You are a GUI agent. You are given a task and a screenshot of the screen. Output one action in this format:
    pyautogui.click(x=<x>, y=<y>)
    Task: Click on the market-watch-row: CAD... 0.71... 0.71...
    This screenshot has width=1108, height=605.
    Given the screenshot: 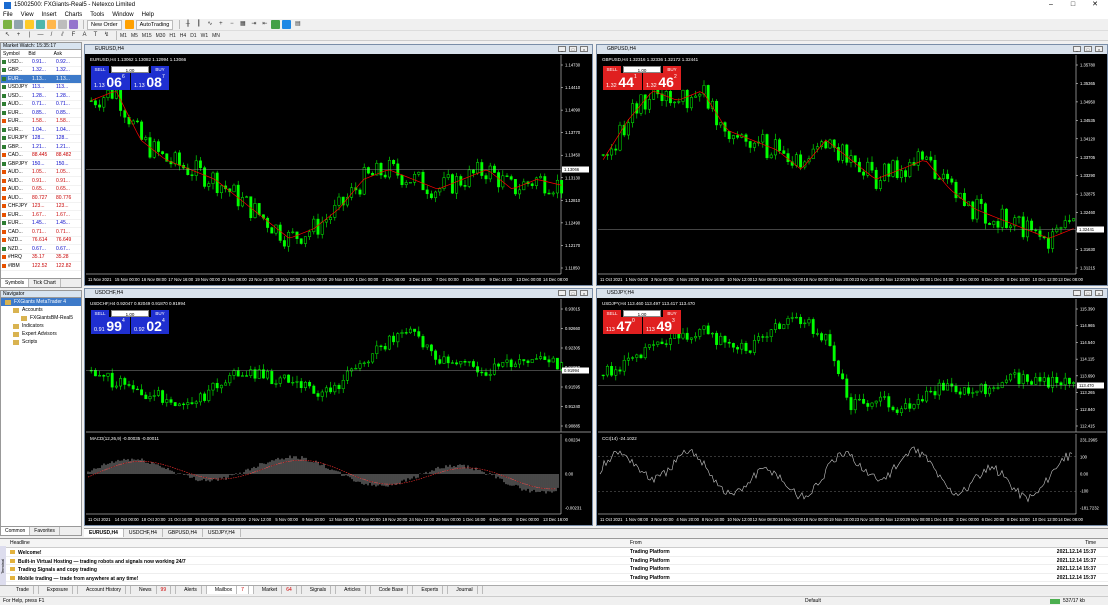 What is the action you would take?
    pyautogui.click(x=41, y=232)
    